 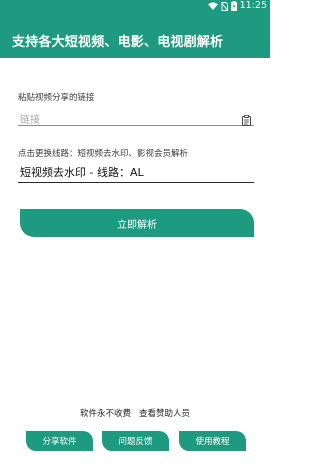 What do you see at coordinates (212, 441) in the screenshot?
I see `tutorial-button: 使用教程` at bounding box center [212, 441].